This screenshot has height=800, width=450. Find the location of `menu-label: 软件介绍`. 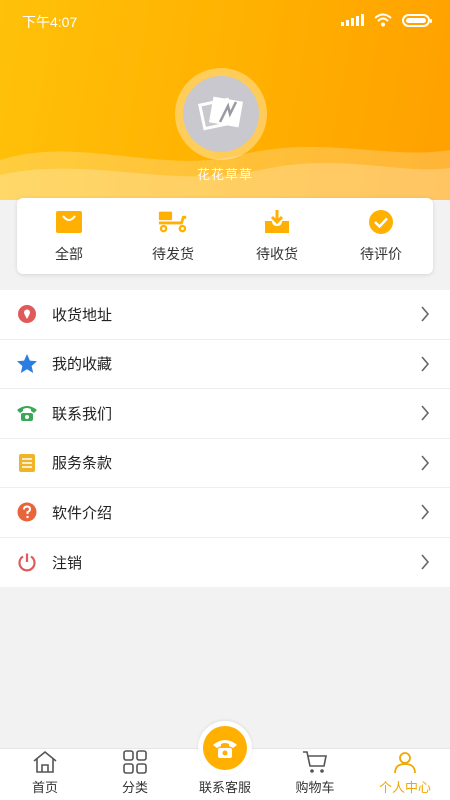

menu-label: 软件介绍 is located at coordinates (82, 513).